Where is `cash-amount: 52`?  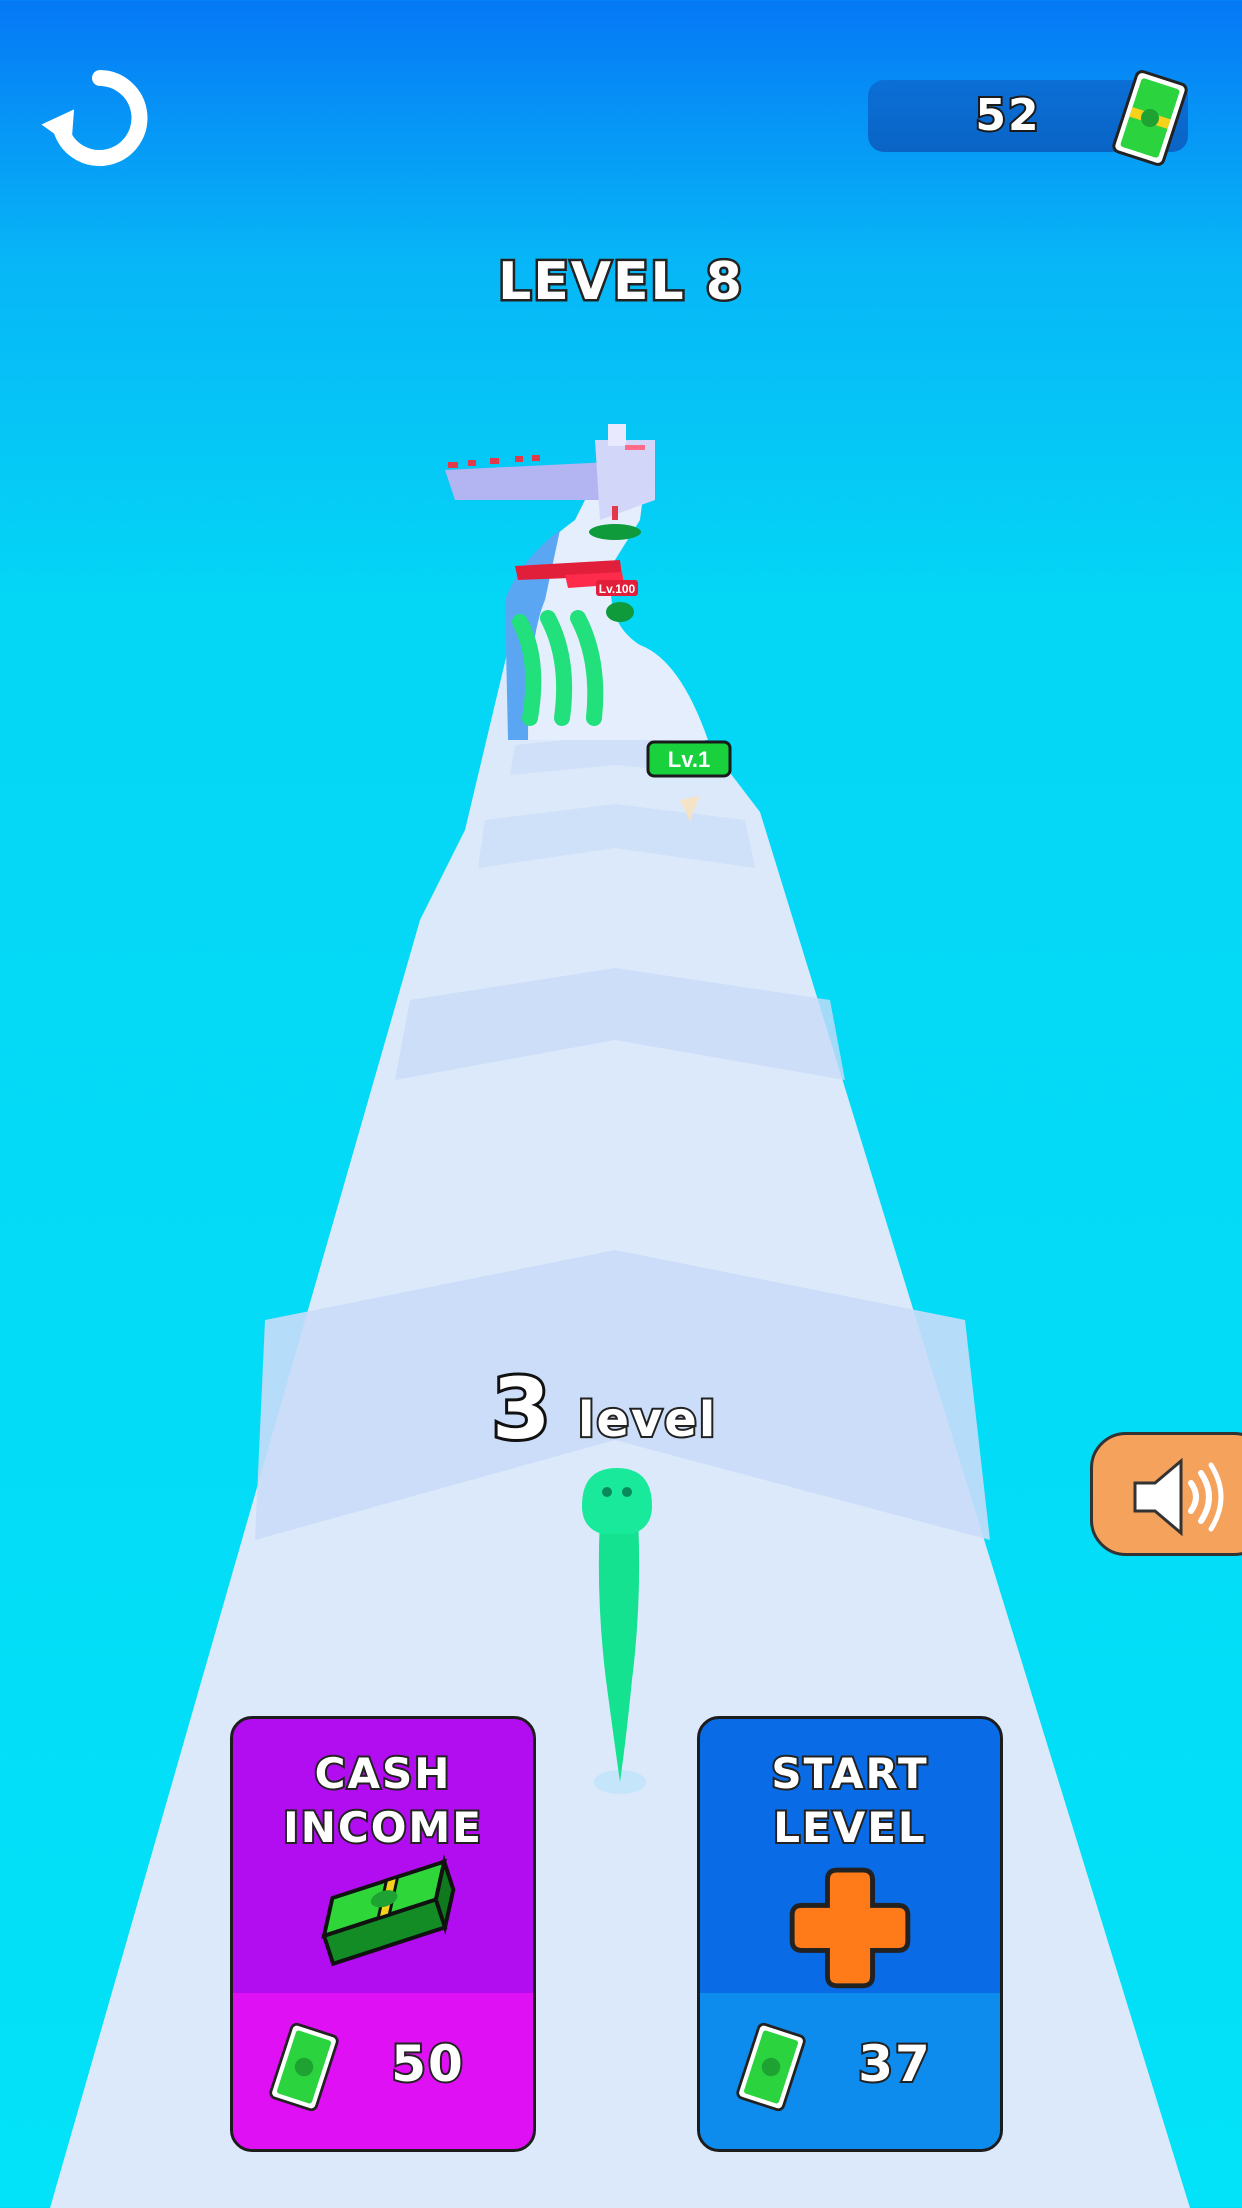 cash-amount: 52 is located at coordinates (1007, 115).